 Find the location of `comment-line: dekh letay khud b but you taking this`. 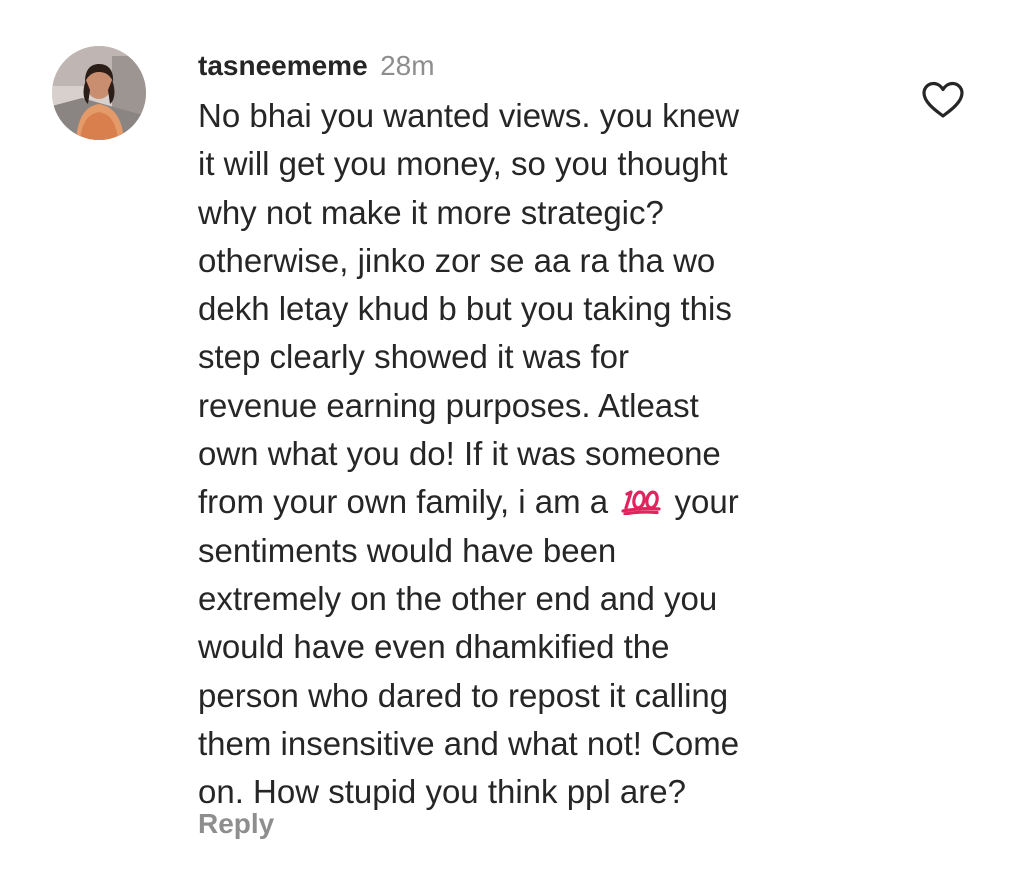

comment-line: dekh letay khud b but you taking this is located at coordinates (465, 309).